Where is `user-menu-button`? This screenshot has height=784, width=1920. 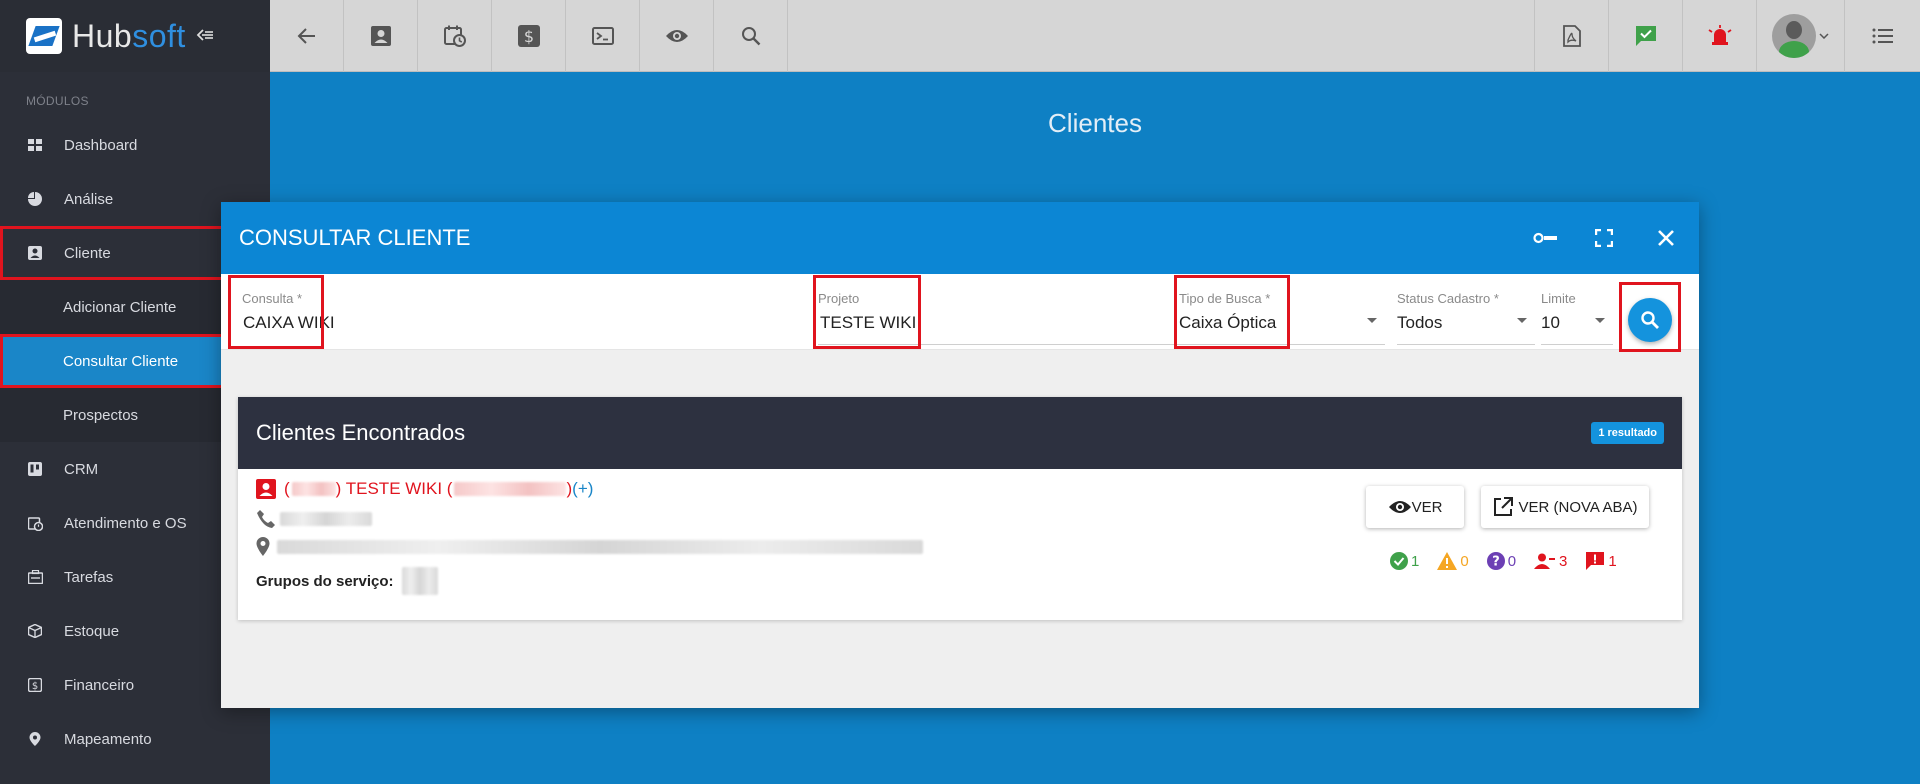 user-menu-button is located at coordinates (1800, 36).